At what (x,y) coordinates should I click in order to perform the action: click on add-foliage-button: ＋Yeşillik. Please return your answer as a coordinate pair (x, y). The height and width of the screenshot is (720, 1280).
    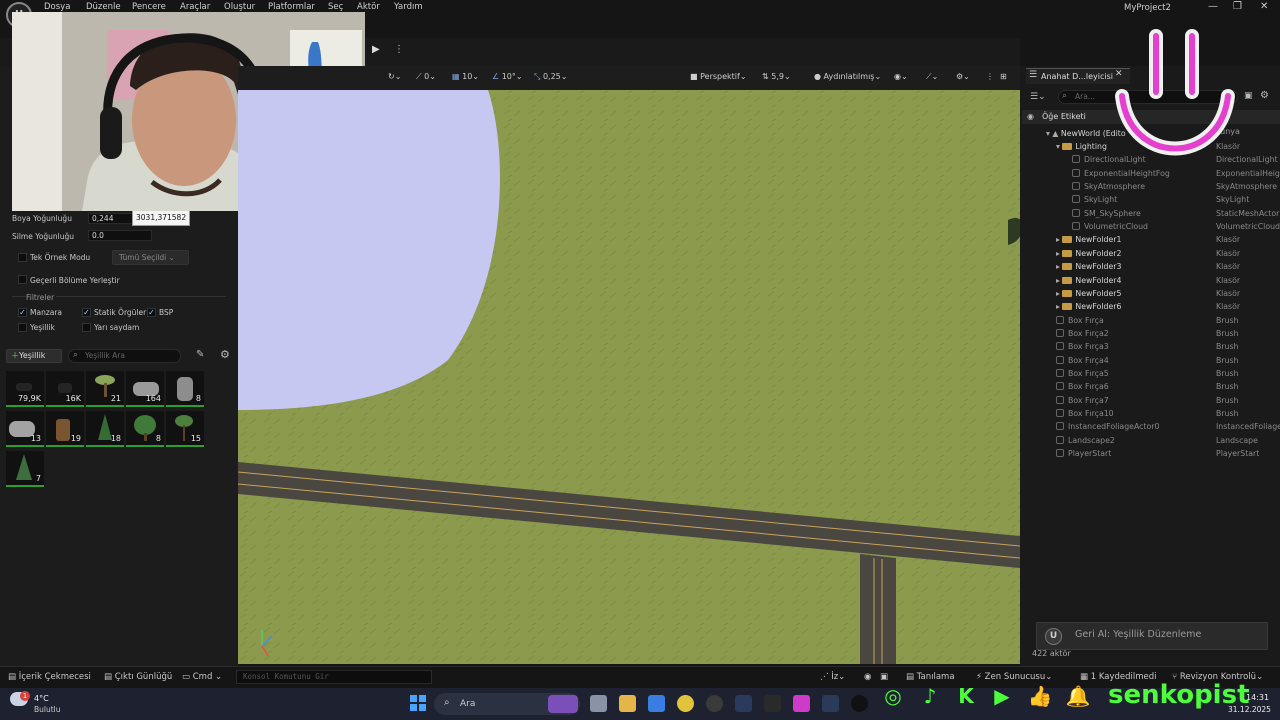
    Looking at the image, I should click on (34, 356).